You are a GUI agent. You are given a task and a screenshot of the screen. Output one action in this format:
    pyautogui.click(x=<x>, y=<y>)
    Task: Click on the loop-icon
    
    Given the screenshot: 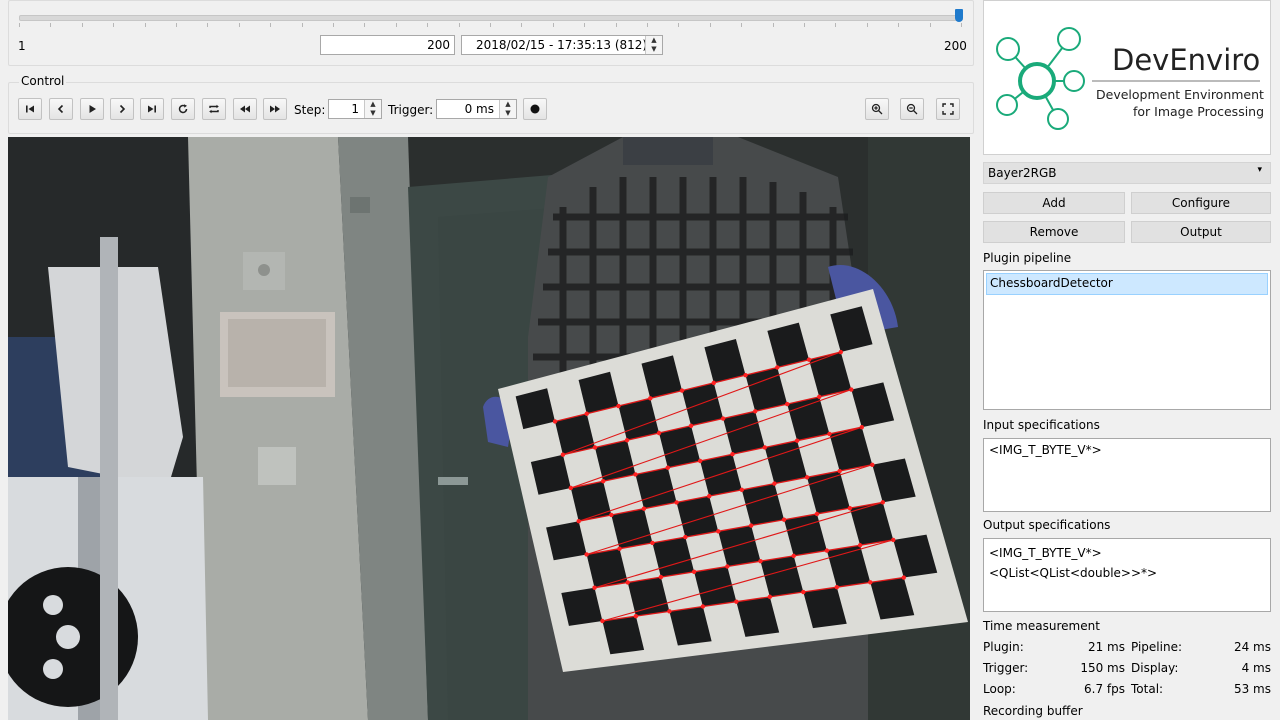 What is the action you would take?
    pyautogui.click(x=214, y=109)
    